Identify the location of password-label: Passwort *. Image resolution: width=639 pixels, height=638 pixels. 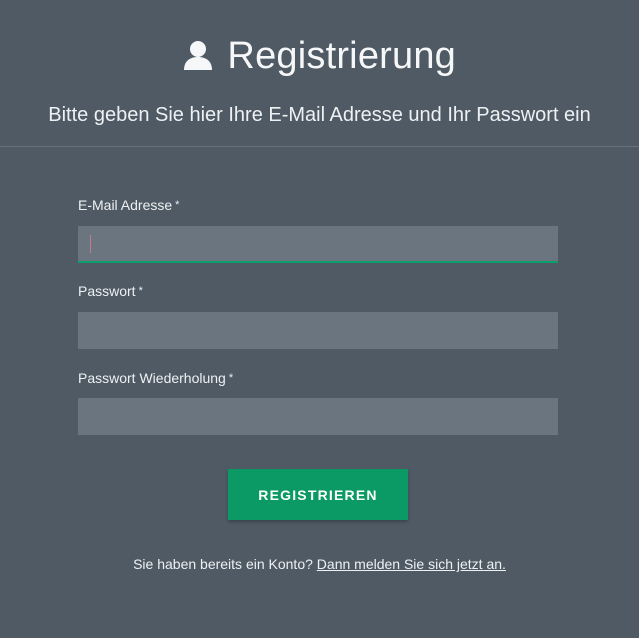
(110, 291).